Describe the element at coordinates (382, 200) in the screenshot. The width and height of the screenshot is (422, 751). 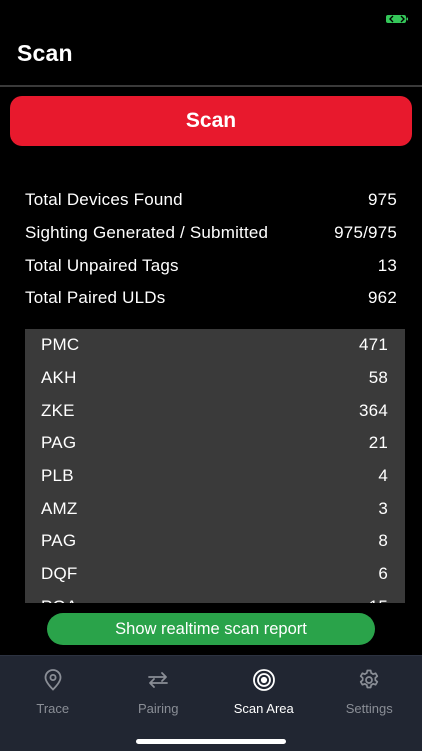
I see `stat-value: 975` at that location.